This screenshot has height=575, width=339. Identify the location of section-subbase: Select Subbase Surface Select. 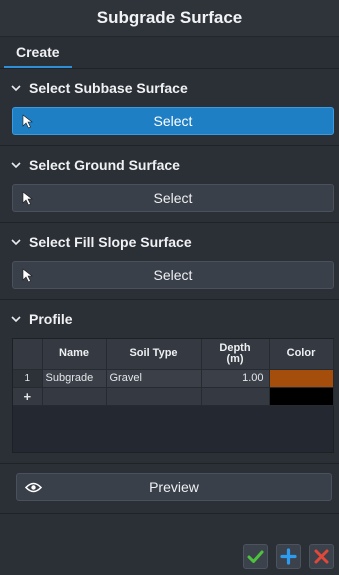
(169, 107).